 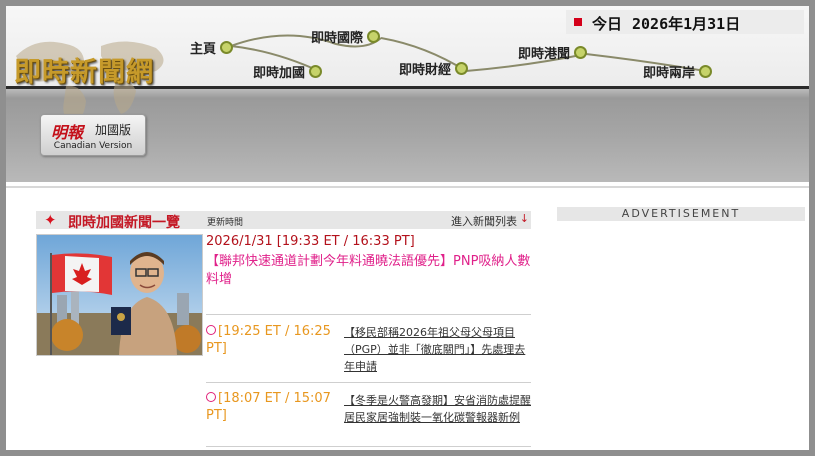 I want to click on news-item-time: [19:25 ET / 16:25 PT], so click(x=271, y=340).